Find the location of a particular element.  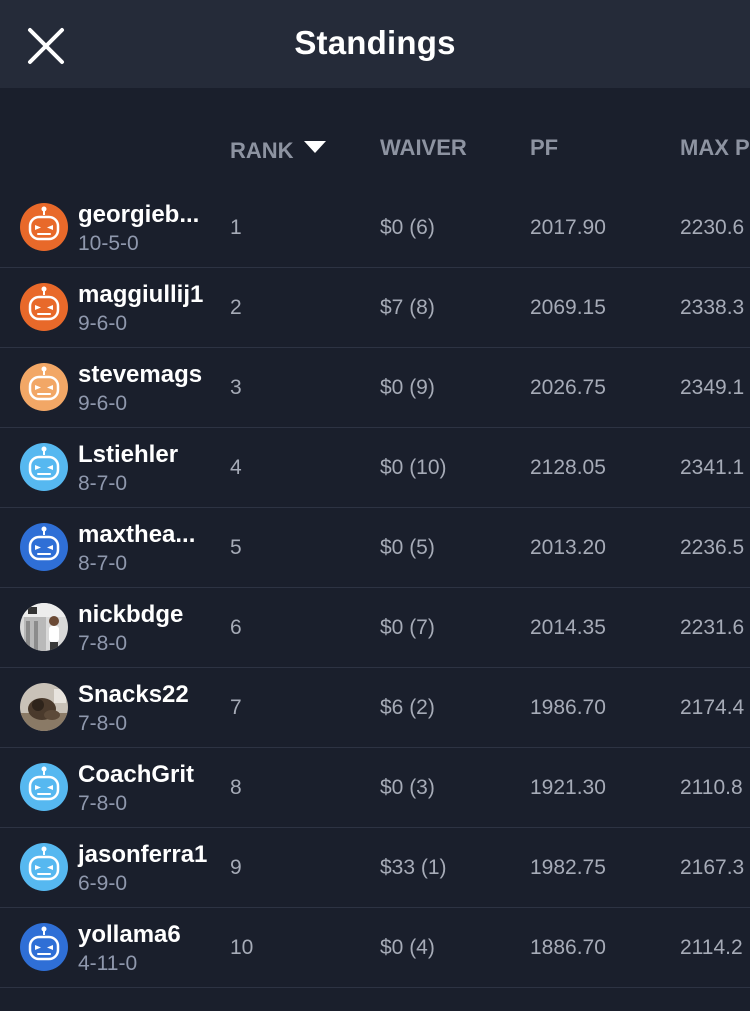

max-points-value: 2338.3 is located at coordinates (712, 307).